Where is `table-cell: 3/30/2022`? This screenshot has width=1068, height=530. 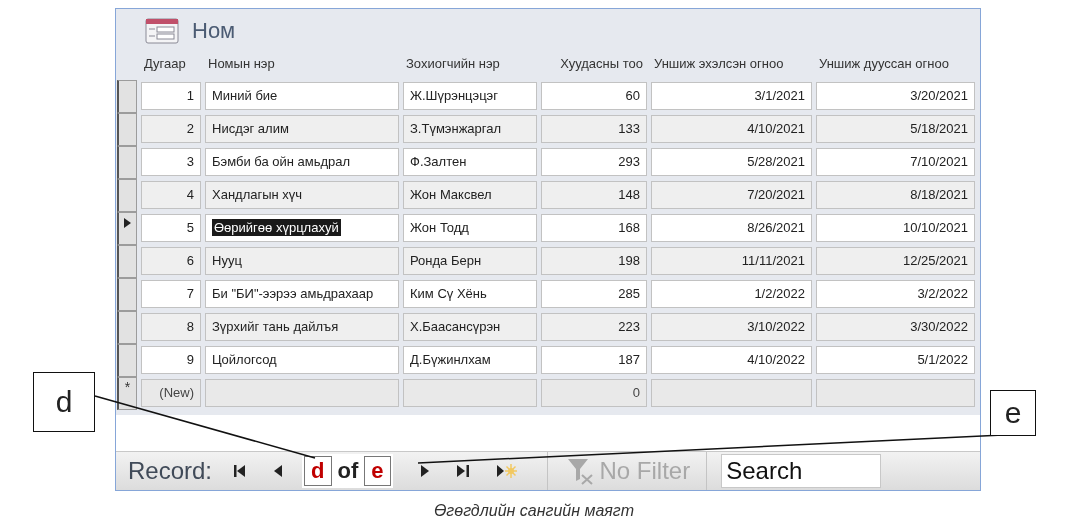 table-cell: 3/30/2022 is located at coordinates (895, 327).